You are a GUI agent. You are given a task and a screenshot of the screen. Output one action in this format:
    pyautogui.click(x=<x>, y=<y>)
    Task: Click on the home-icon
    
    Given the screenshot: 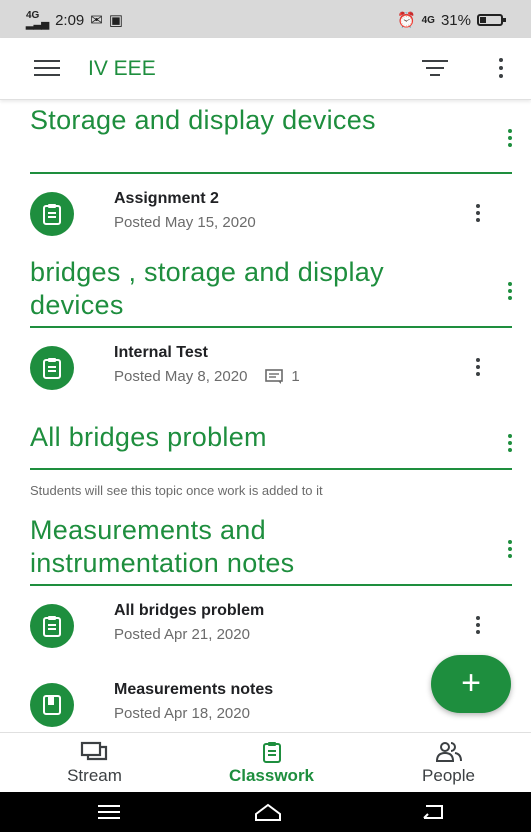 What is the action you would take?
    pyautogui.click(x=268, y=812)
    